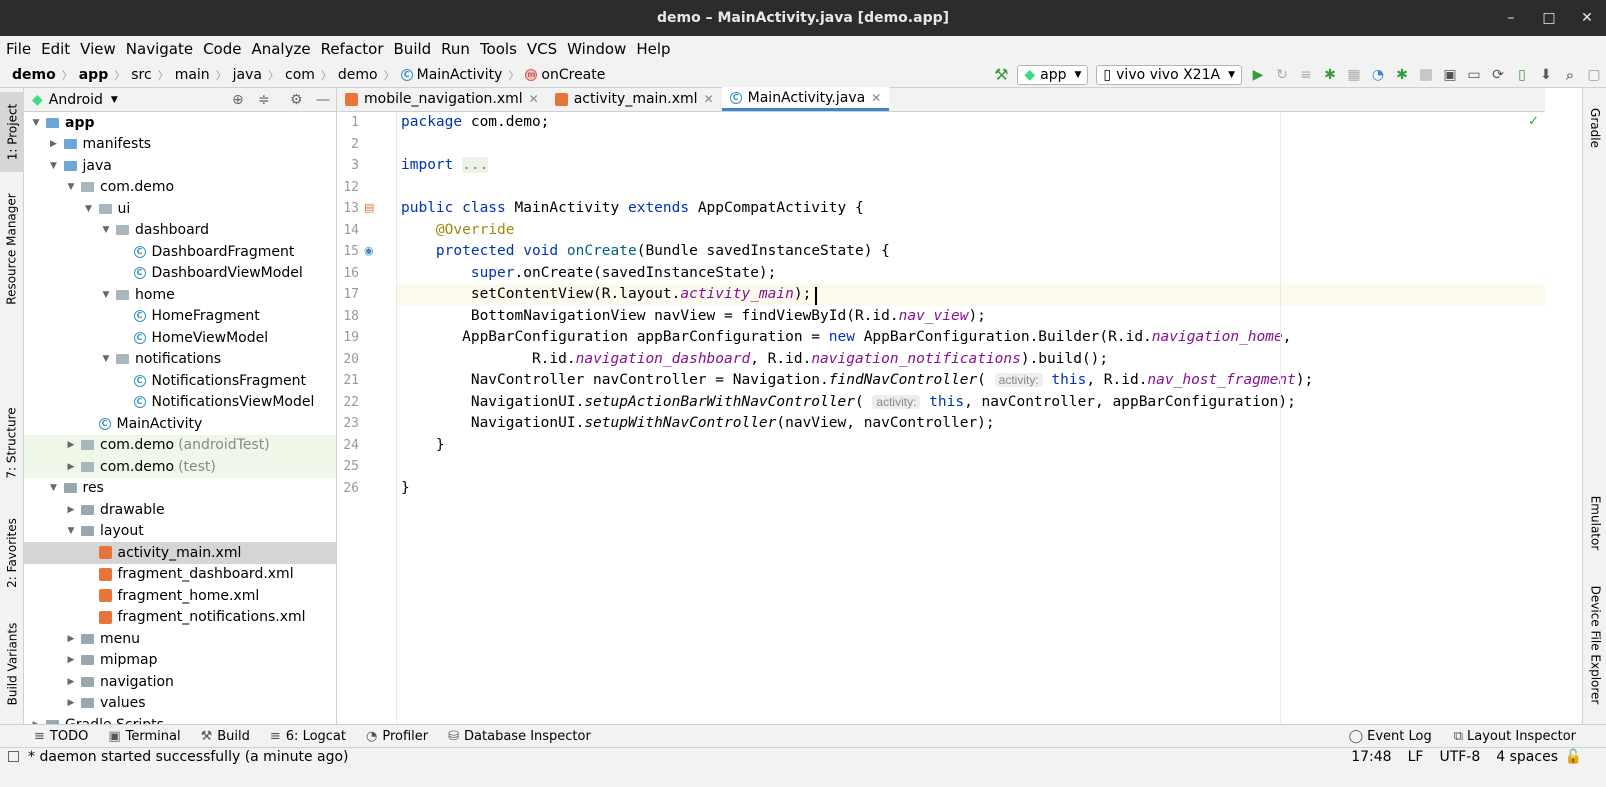 The image size is (1606, 787). Describe the element at coordinates (1416, 757) in the screenshot. I see `line-separator: LF` at that location.